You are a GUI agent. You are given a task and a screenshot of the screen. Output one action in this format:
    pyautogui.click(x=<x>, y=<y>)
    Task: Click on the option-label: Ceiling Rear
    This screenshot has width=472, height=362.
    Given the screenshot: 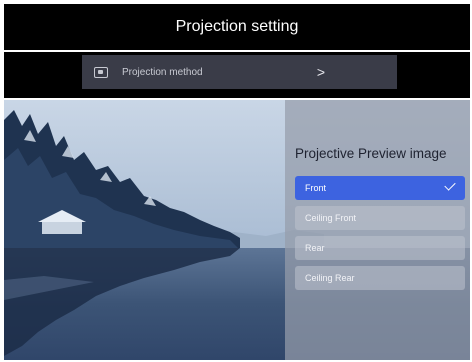 What is the action you would take?
    pyautogui.click(x=330, y=278)
    